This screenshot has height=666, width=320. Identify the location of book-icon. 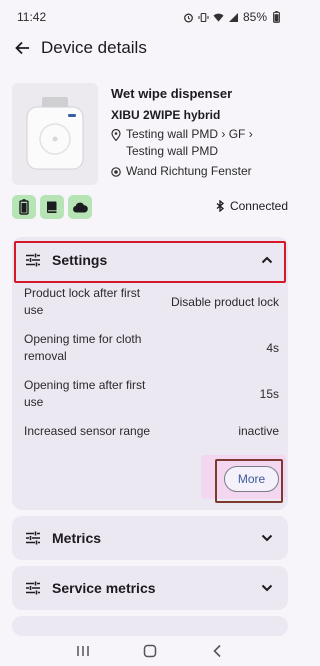
(52, 207).